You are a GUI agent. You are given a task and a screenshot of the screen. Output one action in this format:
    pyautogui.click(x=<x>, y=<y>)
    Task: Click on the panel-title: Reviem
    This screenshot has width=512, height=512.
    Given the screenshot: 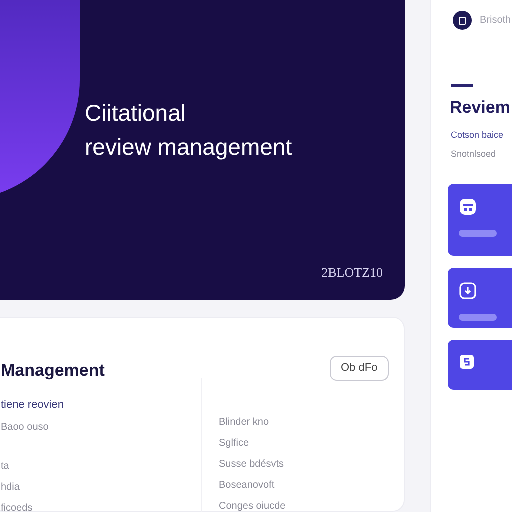 What is the action you would take?
    pyautogui.click(x=481, y=108)
    